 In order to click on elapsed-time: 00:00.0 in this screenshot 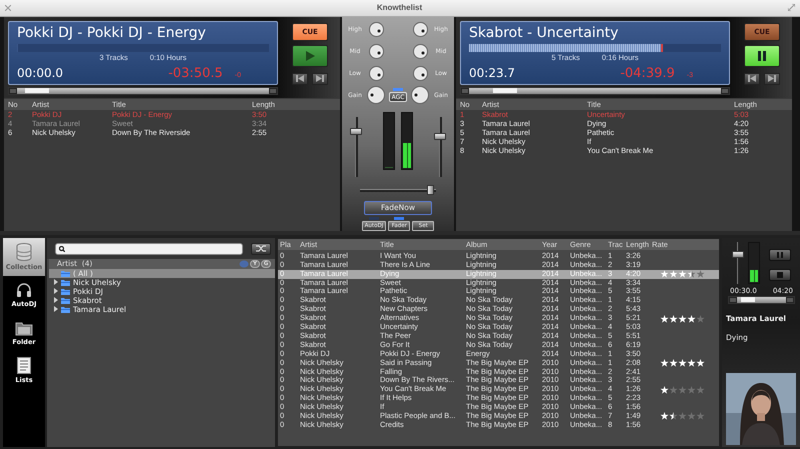, I will do `click(40, 73)`.